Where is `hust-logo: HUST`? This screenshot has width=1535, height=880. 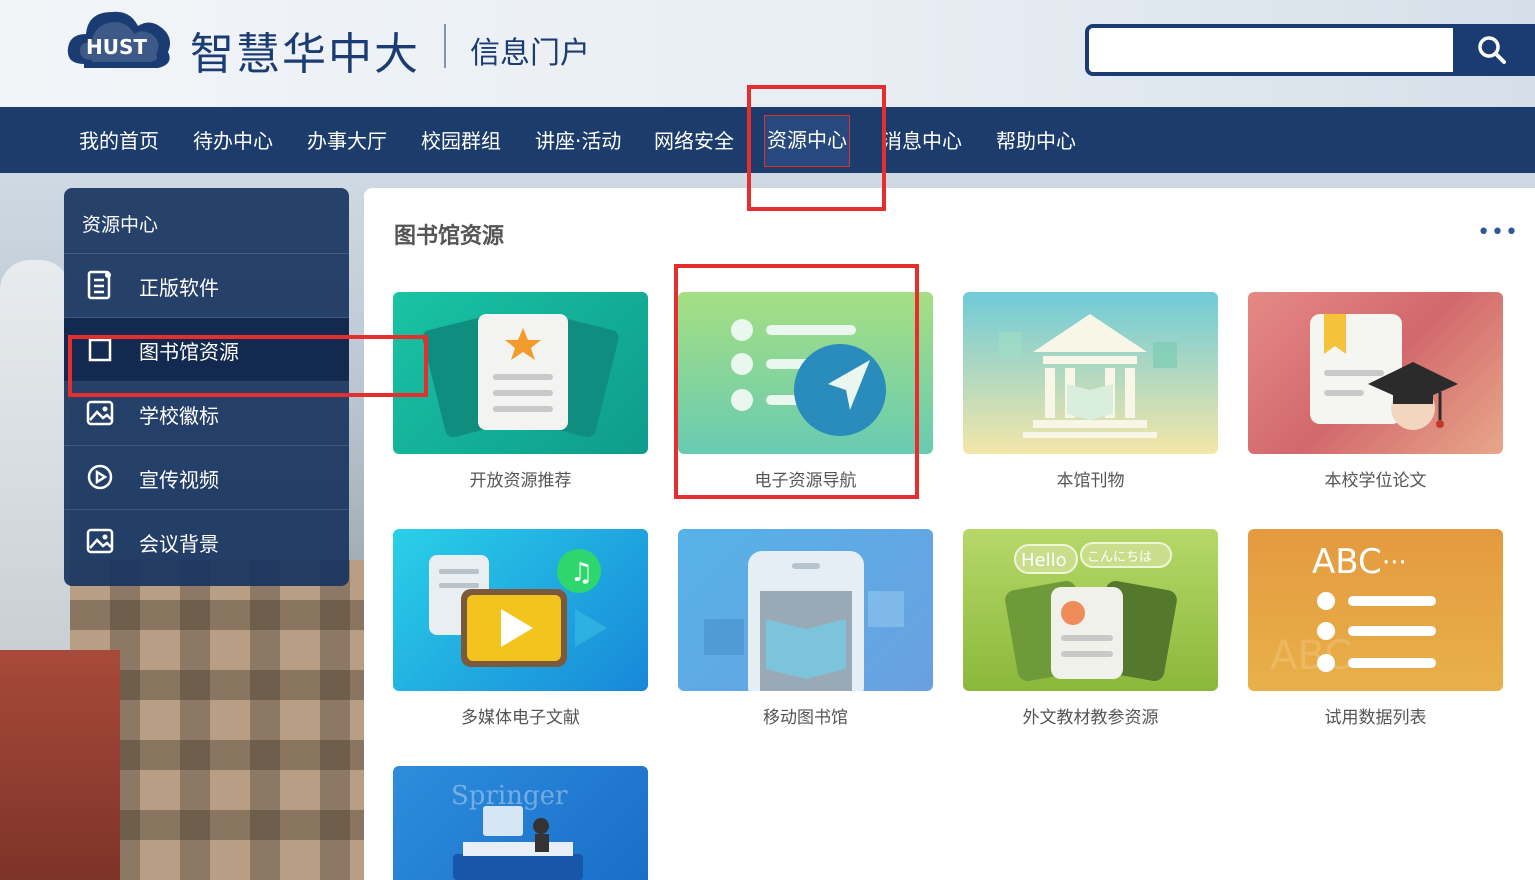
hust-logo: HUST is located at coordinates (120, 41).